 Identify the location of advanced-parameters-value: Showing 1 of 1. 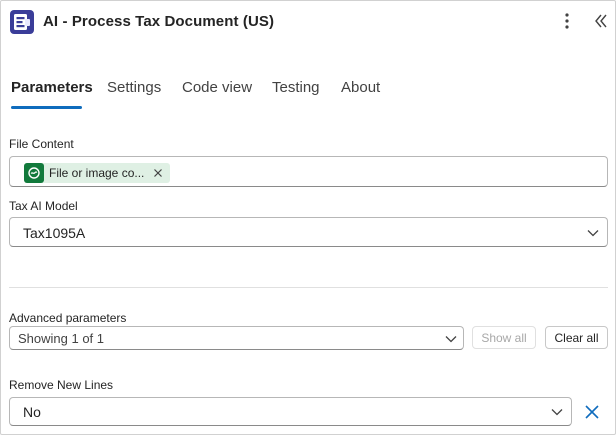
(61, 338).